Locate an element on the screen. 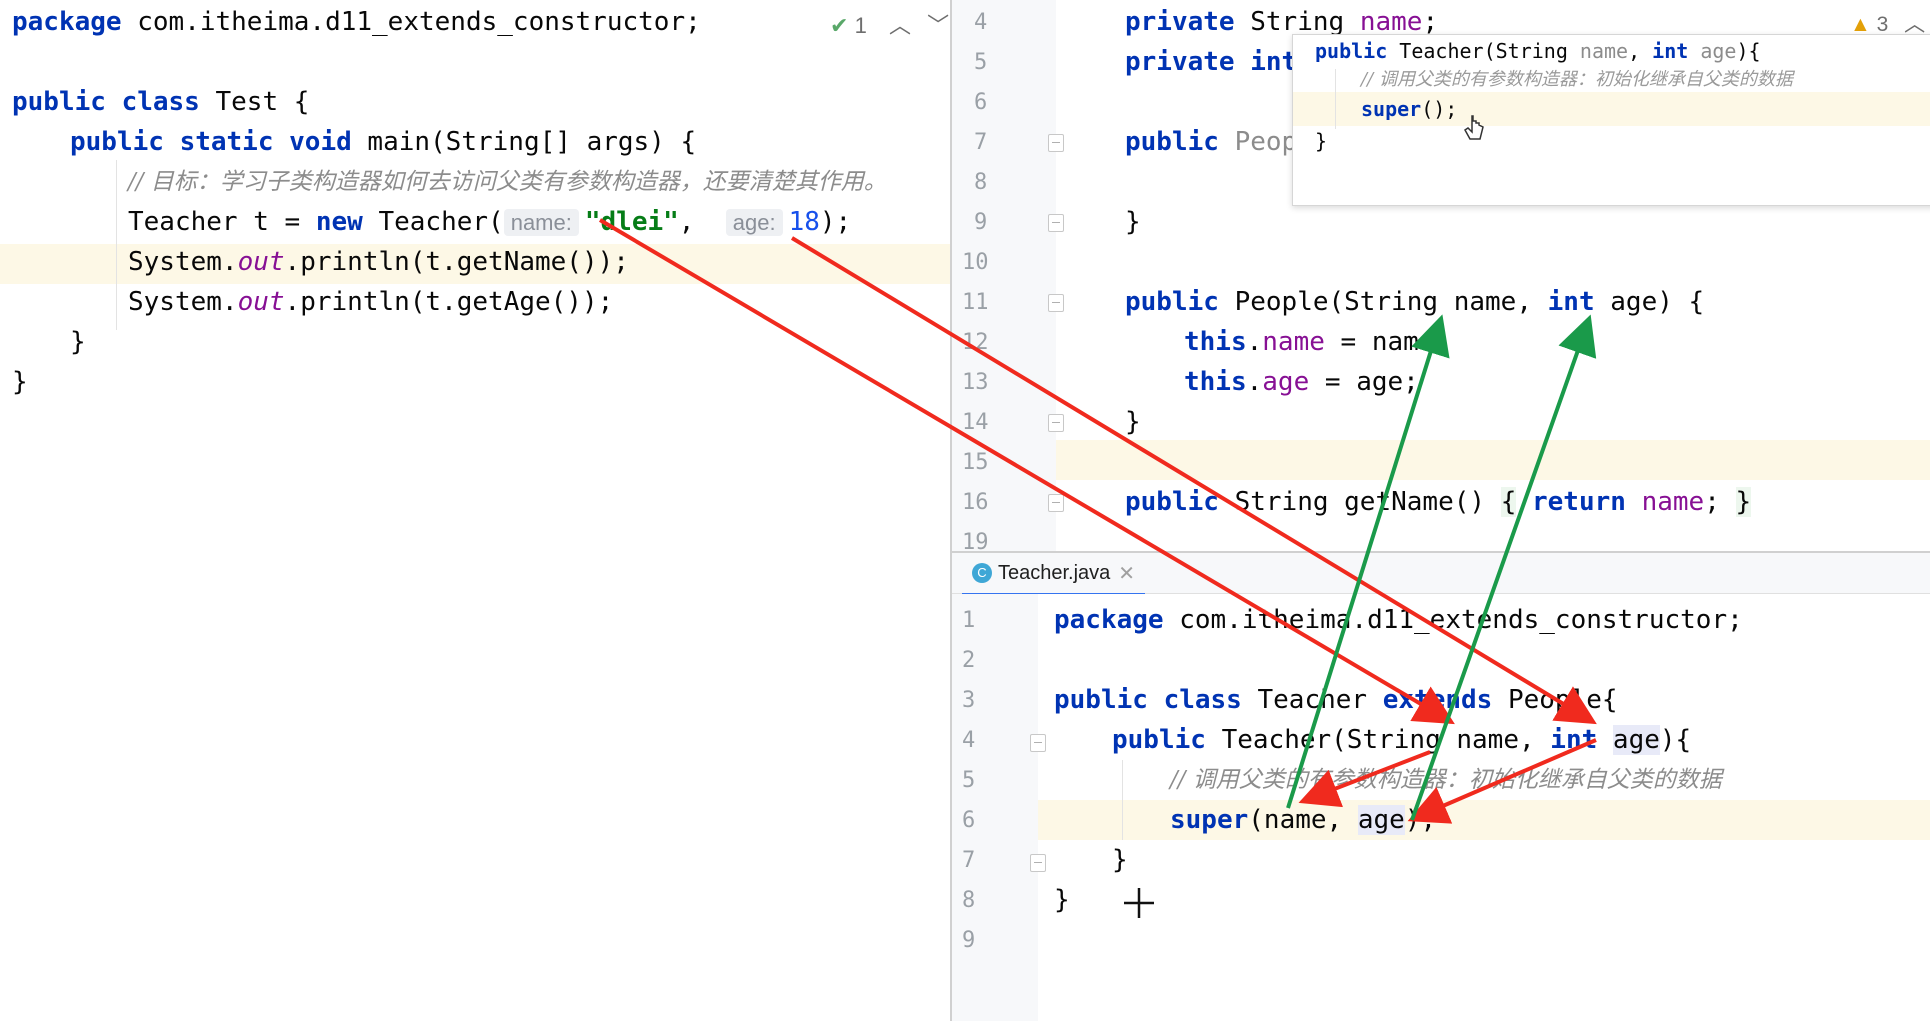  code-line: public Teacher(String name, int age){ is located at coordinates (1401, 740).